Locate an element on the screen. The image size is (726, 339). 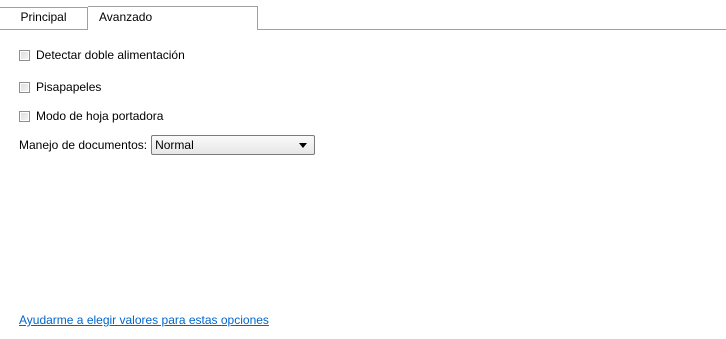
tab-avanzado-label: Avanzado is located at coordinates (126, 17).